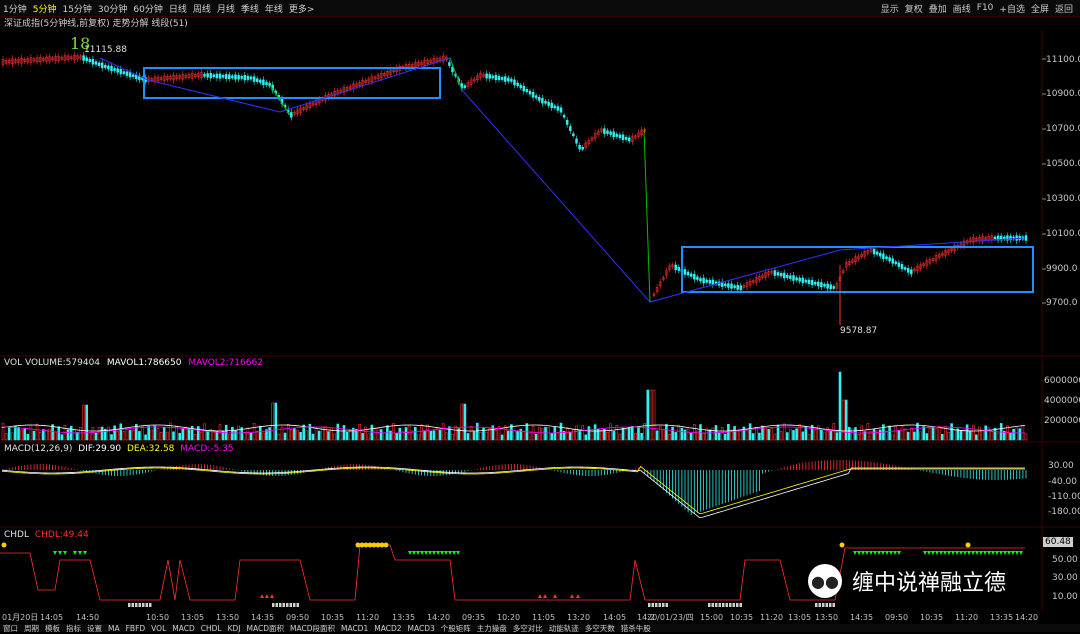 This screenshot has width=1080, height=634. I want to click on macd-tick: -180.00, so click(1064, 512).